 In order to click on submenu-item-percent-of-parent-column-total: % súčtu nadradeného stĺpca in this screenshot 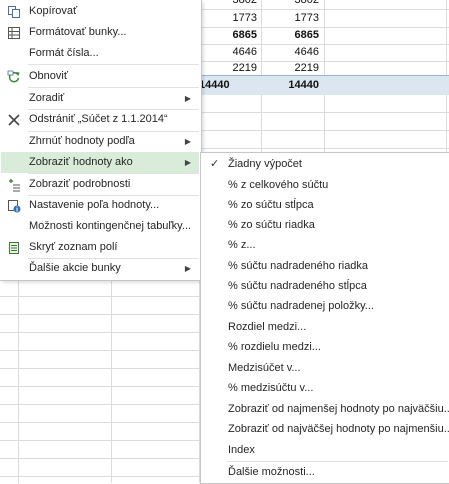, I will do `click(325, 286)`.